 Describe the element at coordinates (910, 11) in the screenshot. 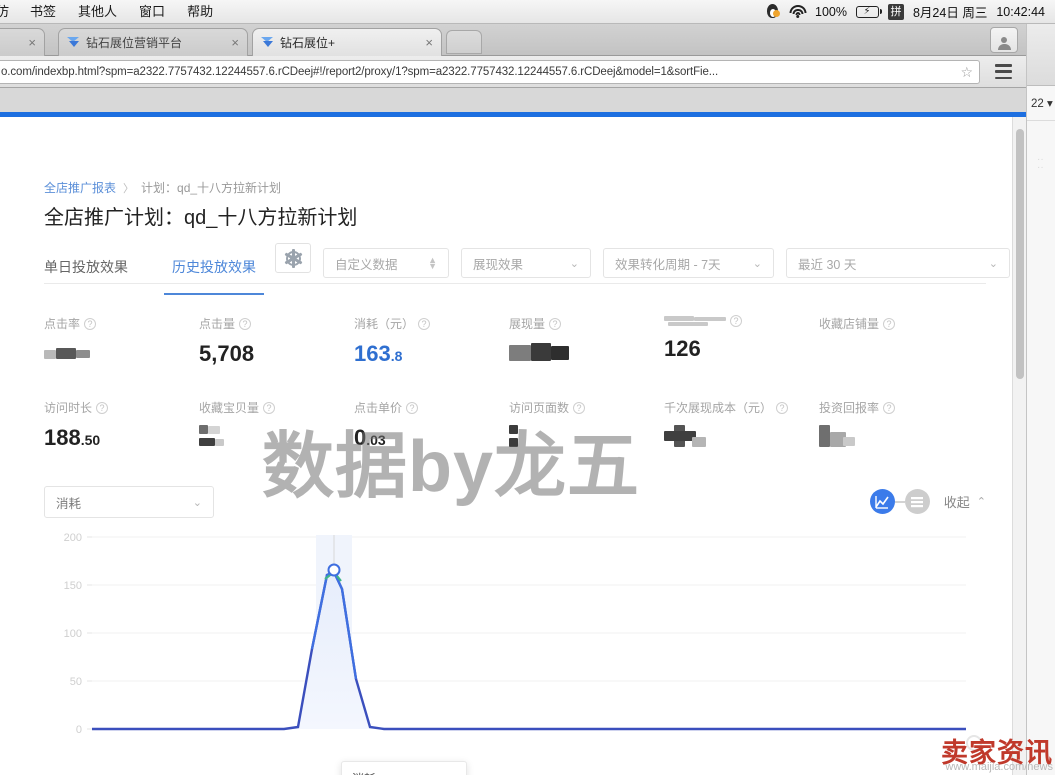

I see `menubar-status-area: 100% ⚡ 拼 8月24日 周三 10:42:44` at that location.